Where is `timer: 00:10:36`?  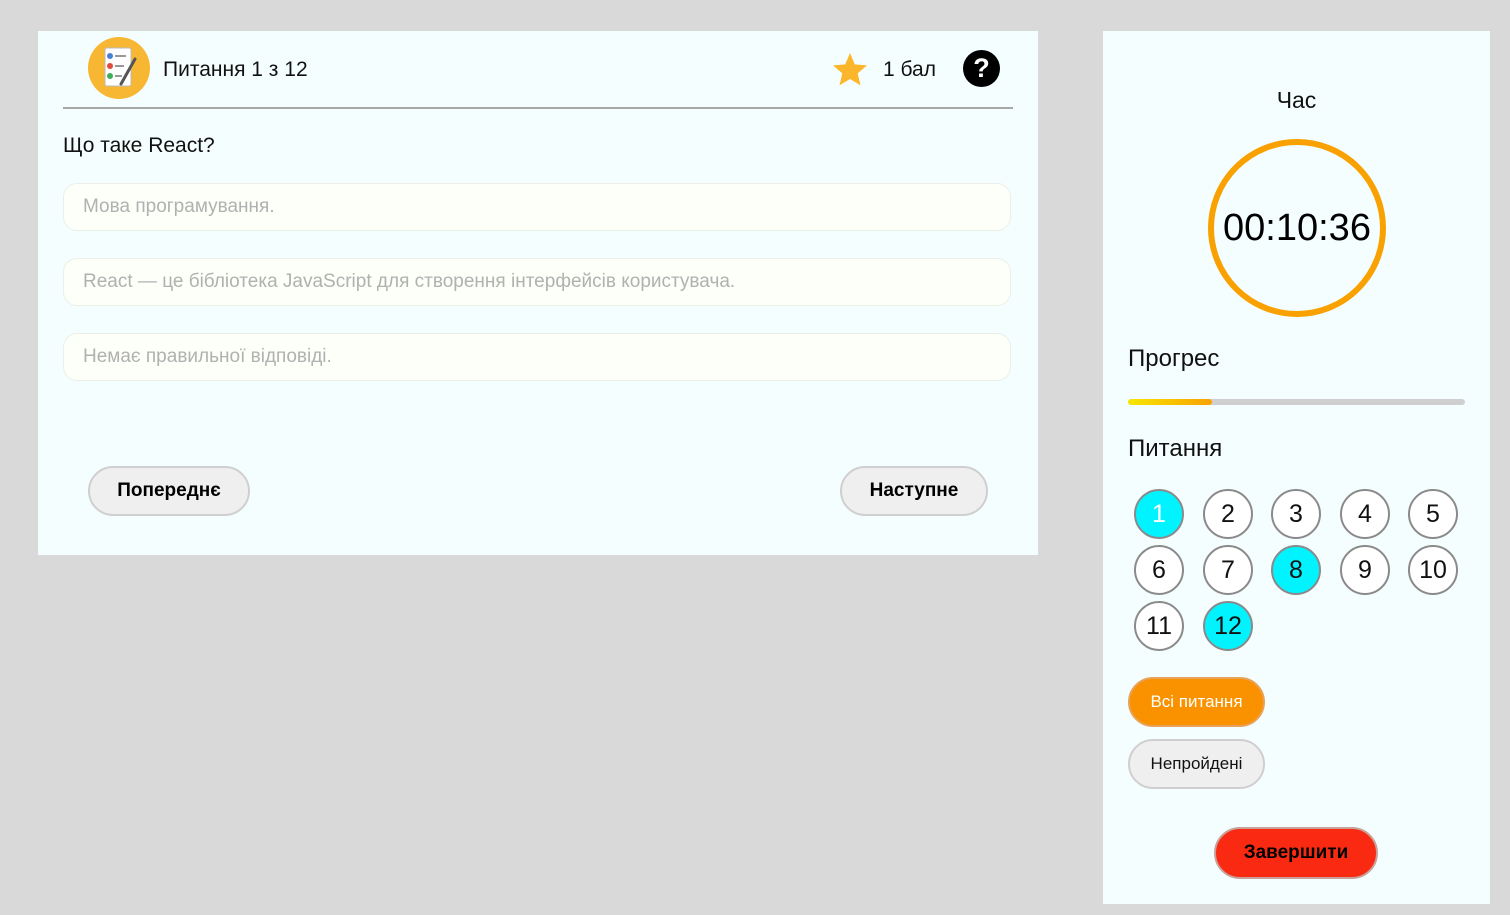 timer: 00:10:36 is located at coordinates (1297, 228).